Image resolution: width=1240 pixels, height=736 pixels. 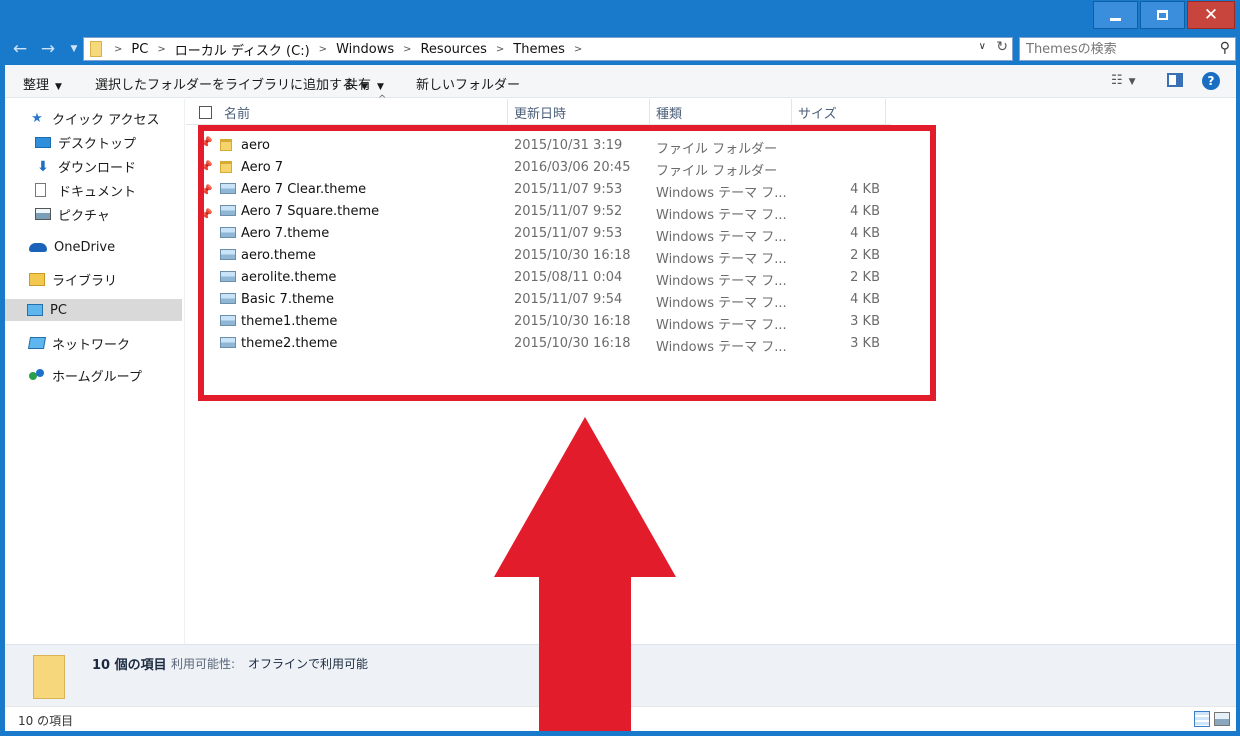 What do you see at coordinates (1202, 719) in the screenshot?
I see `details-view-icon` at bounding box center [1202, 719].